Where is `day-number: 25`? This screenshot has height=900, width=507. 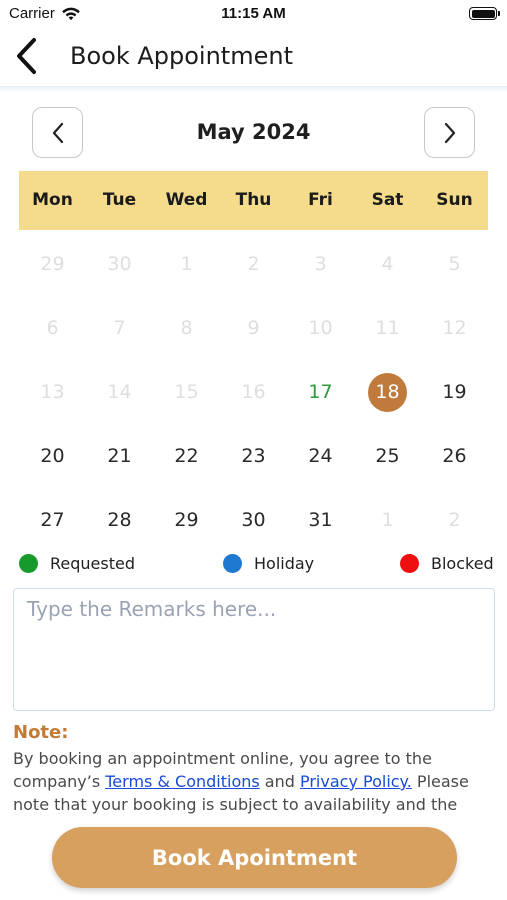 day-number: 25 is located at coordinates (387, 456).